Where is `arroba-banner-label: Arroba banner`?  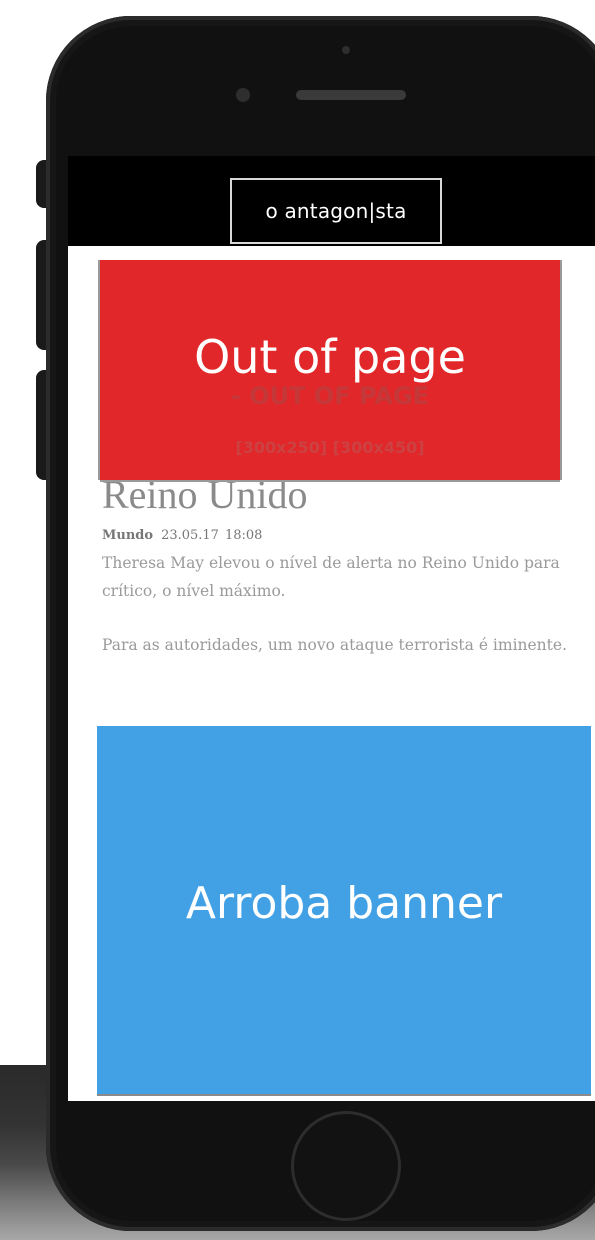
arroba-banner-label: Arroba banner is located at coordinates (344, 903).